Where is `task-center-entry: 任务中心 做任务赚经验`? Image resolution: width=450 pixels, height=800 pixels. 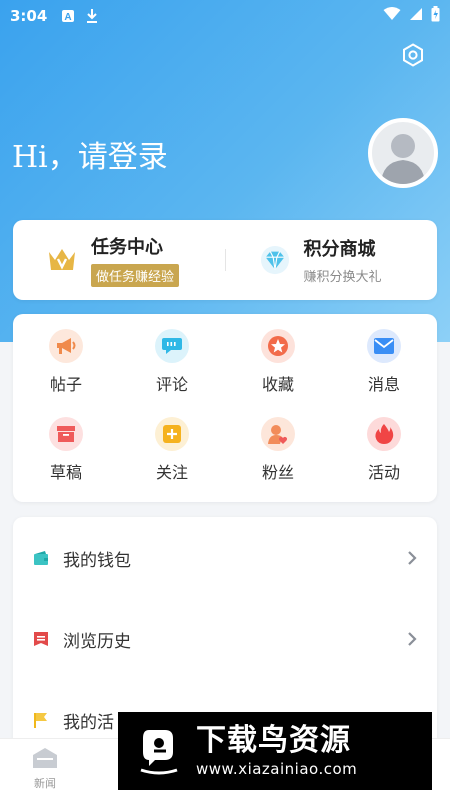
task-center-entry: 任务中心 做任务赚经验 is located at coordinates (119, 260).